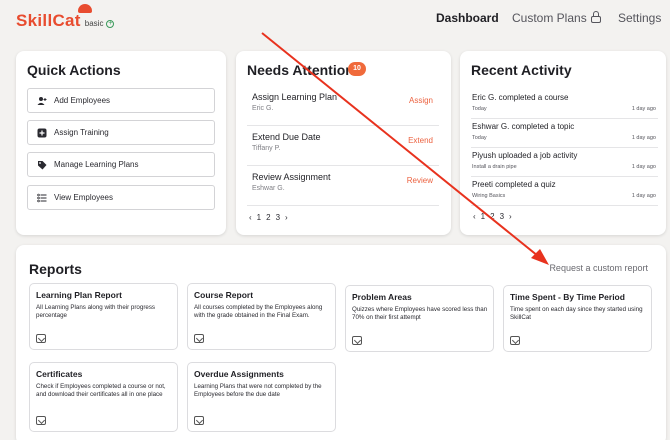  I want to click on tag-icon, so click(42, 165).